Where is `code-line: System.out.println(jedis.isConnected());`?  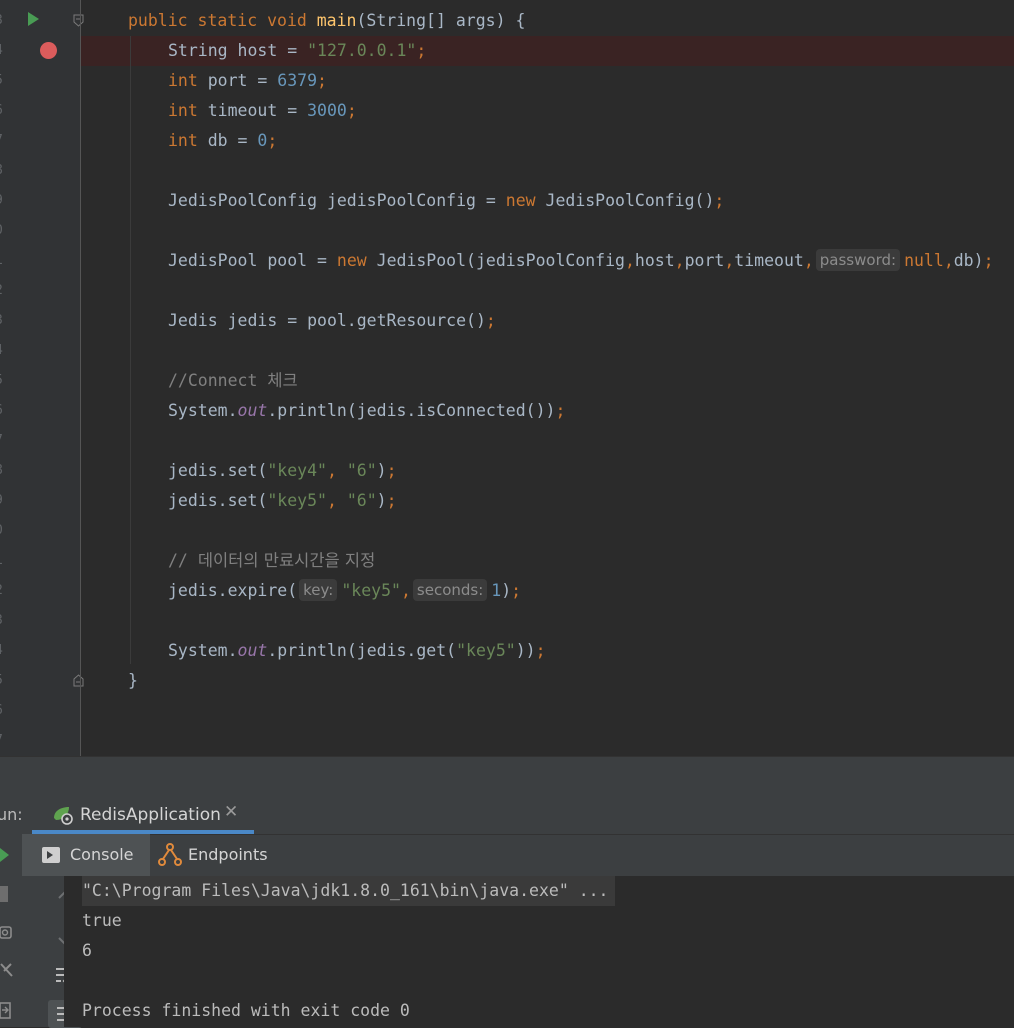
code-line: System.out.println(jedis.isConnected()); is located at coordinates (366, 411).